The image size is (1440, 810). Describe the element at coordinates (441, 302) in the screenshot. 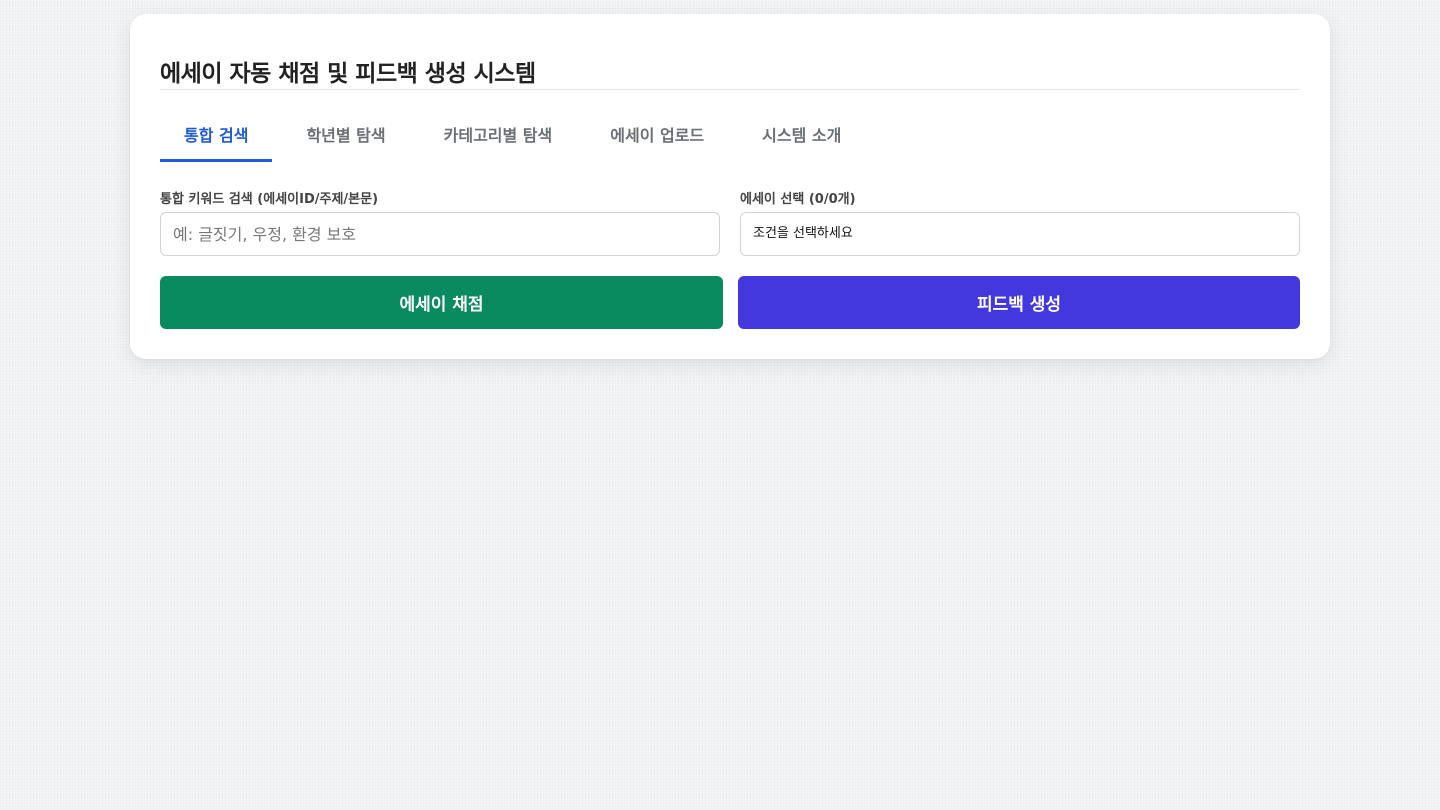

I see `score-essay-button: 에세이 채점` at that location.